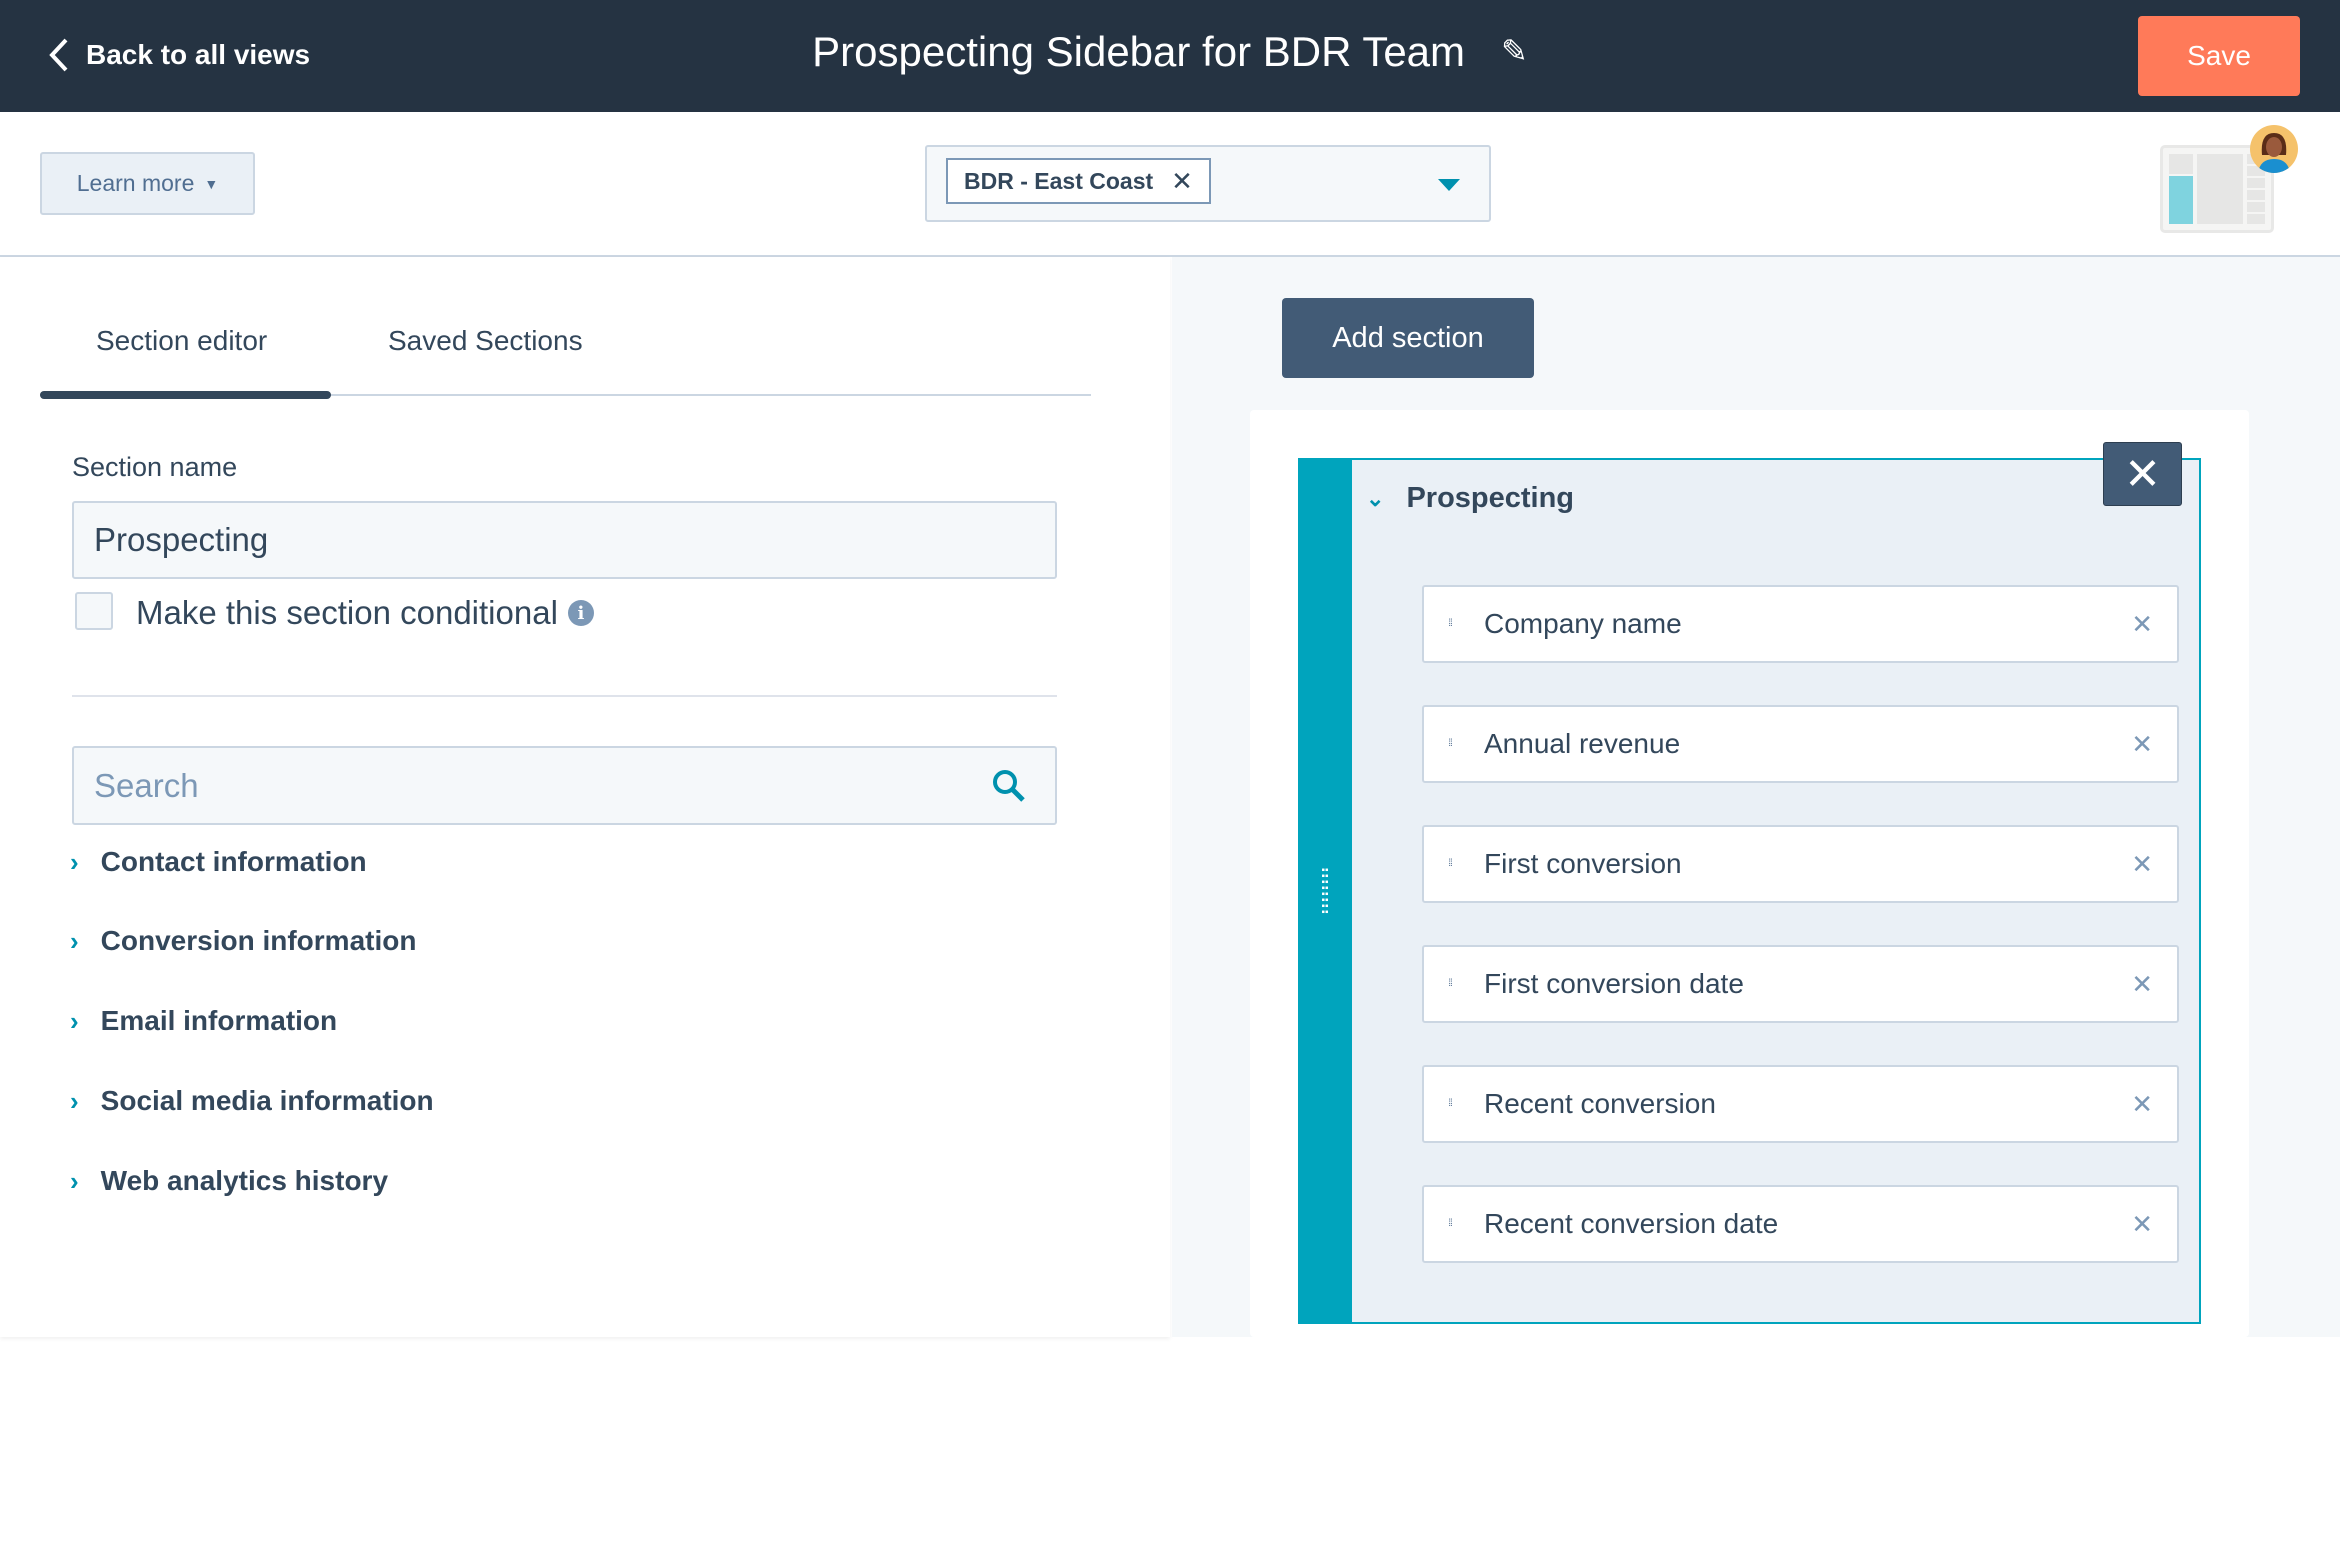  I want to click on page-title-wrap: Prospecting Sidebar for BDR Team ✎, so click(1170, 52).